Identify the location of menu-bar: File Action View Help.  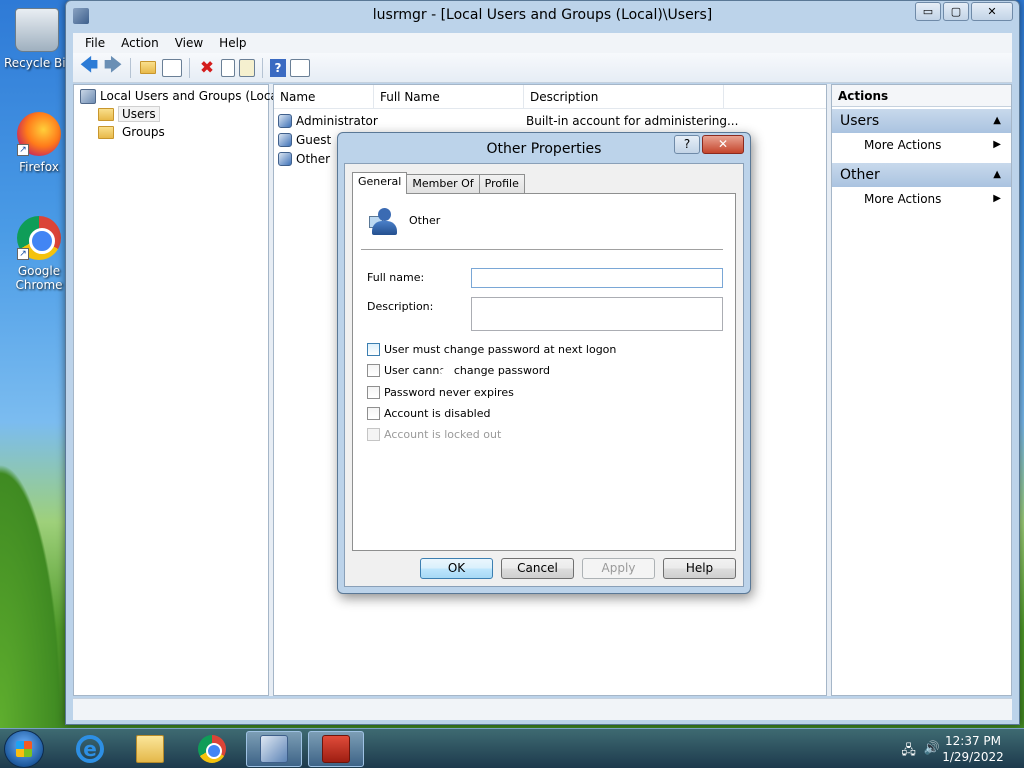
(542, 43).